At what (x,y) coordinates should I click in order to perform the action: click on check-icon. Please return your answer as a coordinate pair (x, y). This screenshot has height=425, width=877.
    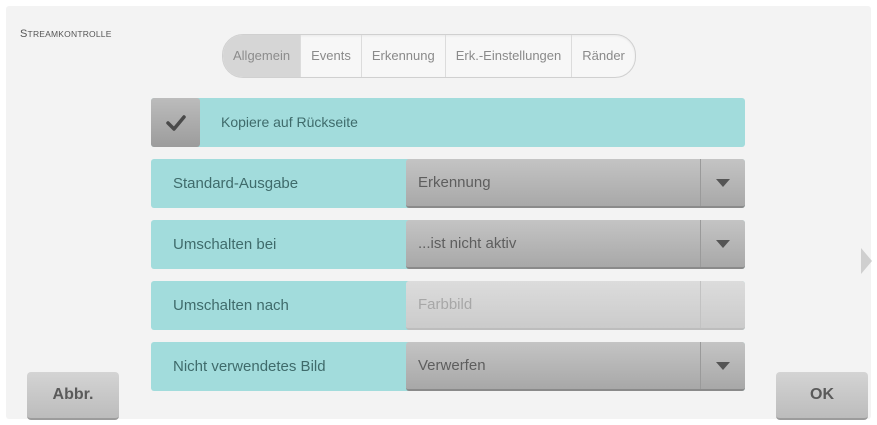
    Looking at the image, I should click on (175, 122).